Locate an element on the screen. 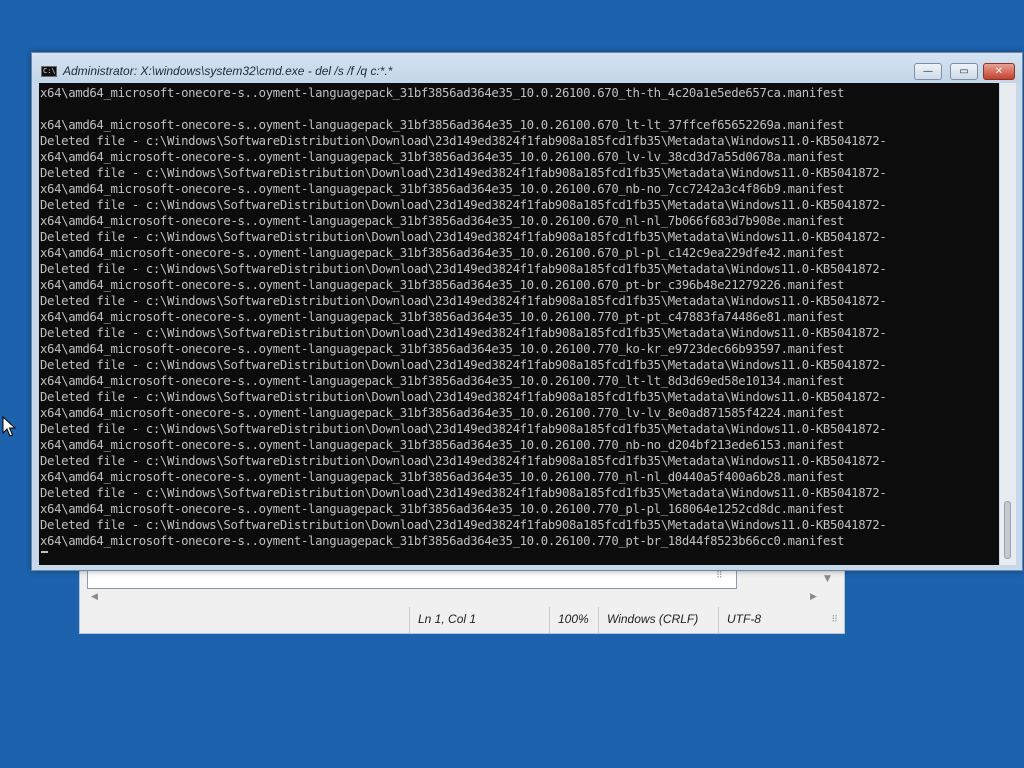 This screenshot has width=1024, height=768. command-prompt-icon: C:\ is located at coordinates (49, 71).